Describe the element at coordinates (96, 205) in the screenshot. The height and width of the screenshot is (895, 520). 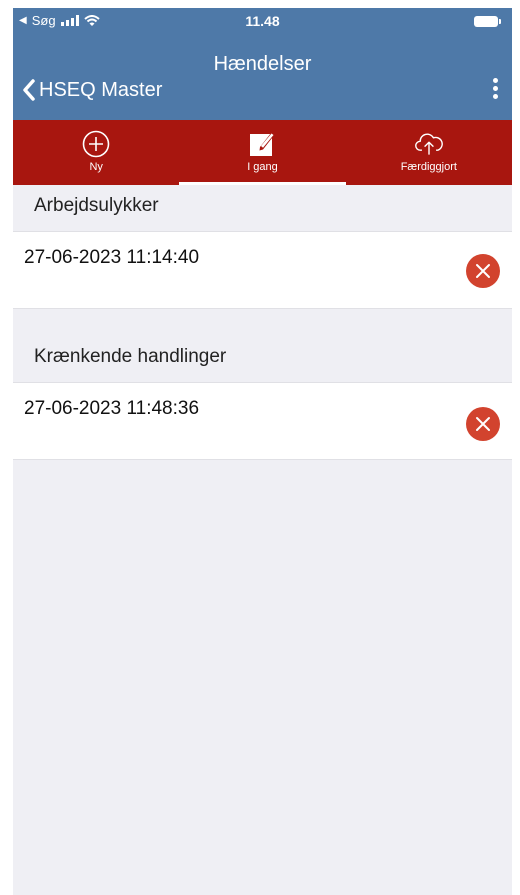
I see `section-title: Arbejdsulykker` at that location.